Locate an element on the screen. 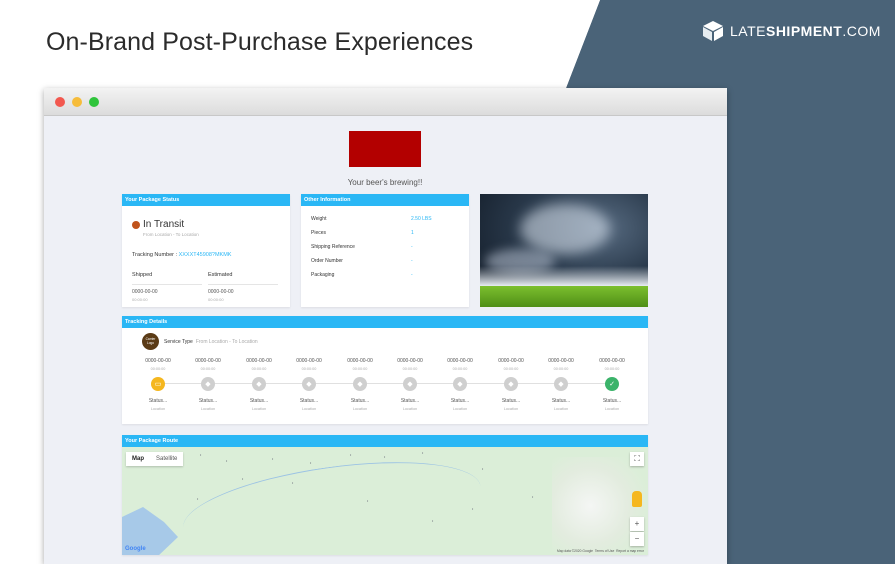  transit-status: In Transit is located at coordinates (158, 224).